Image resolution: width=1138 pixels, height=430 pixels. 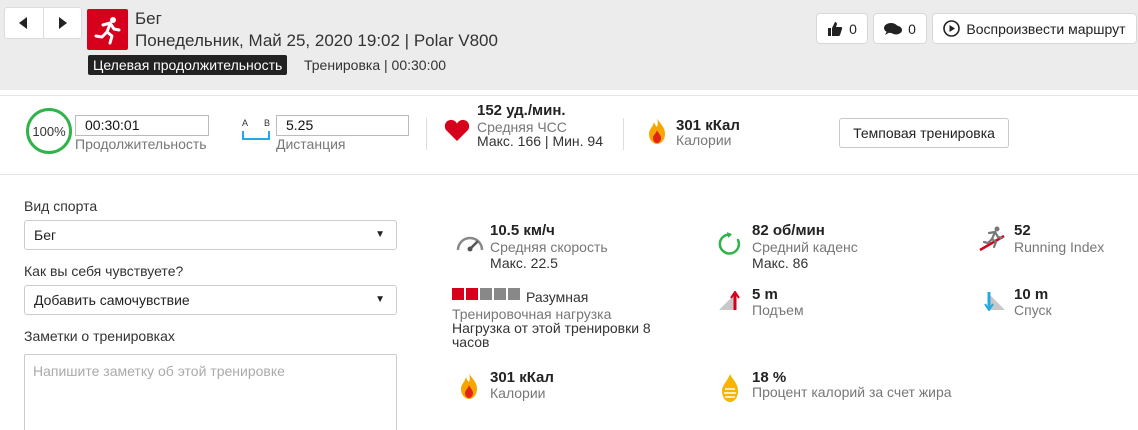 I want to click on sport-select: Бег ▼, so click(x=210, y=235).